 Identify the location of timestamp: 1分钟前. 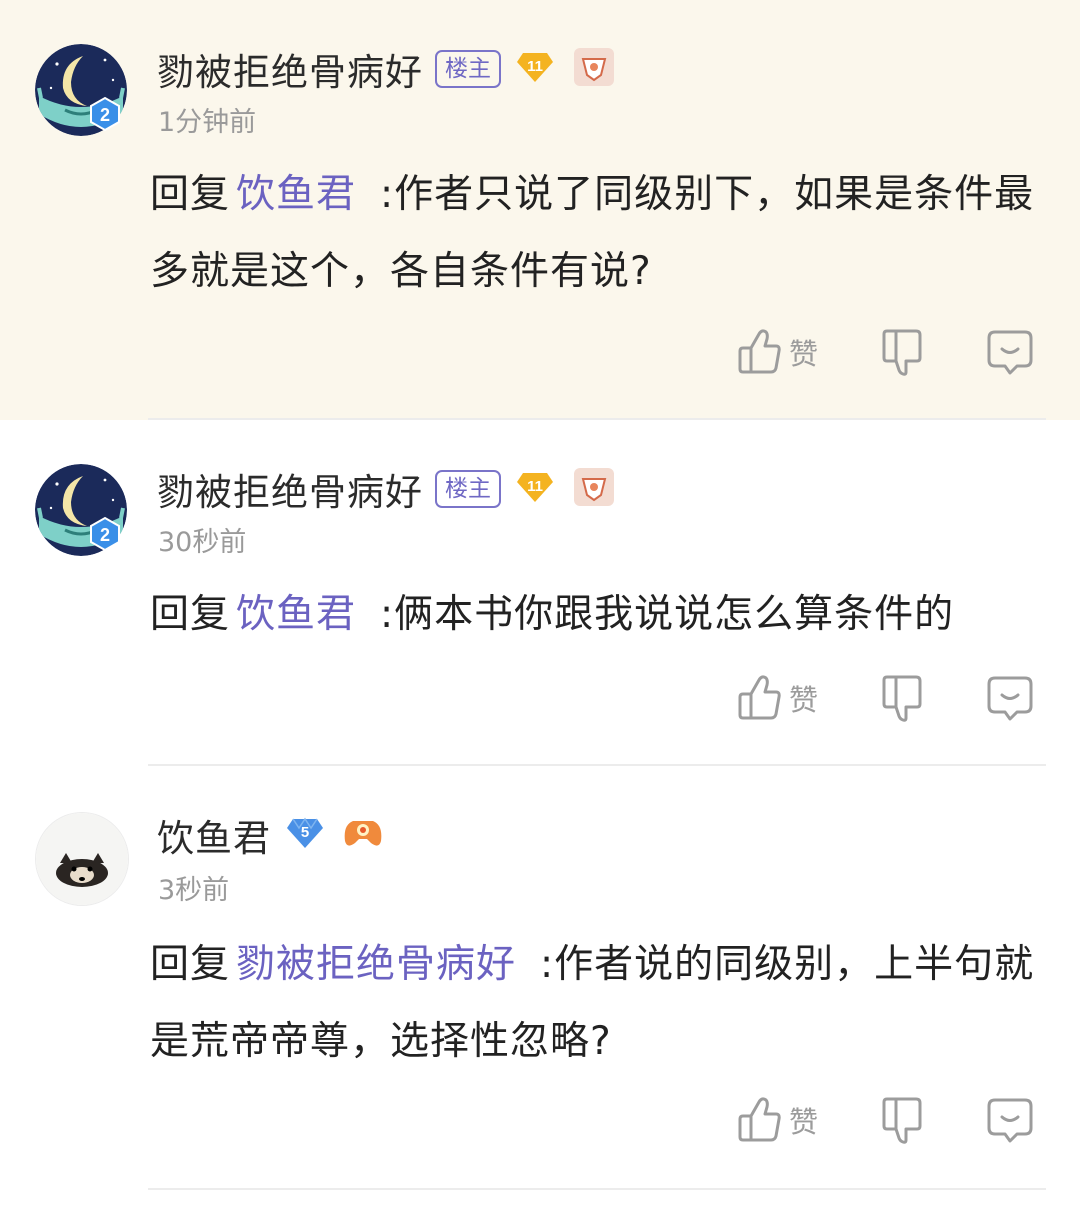
(207, 122).